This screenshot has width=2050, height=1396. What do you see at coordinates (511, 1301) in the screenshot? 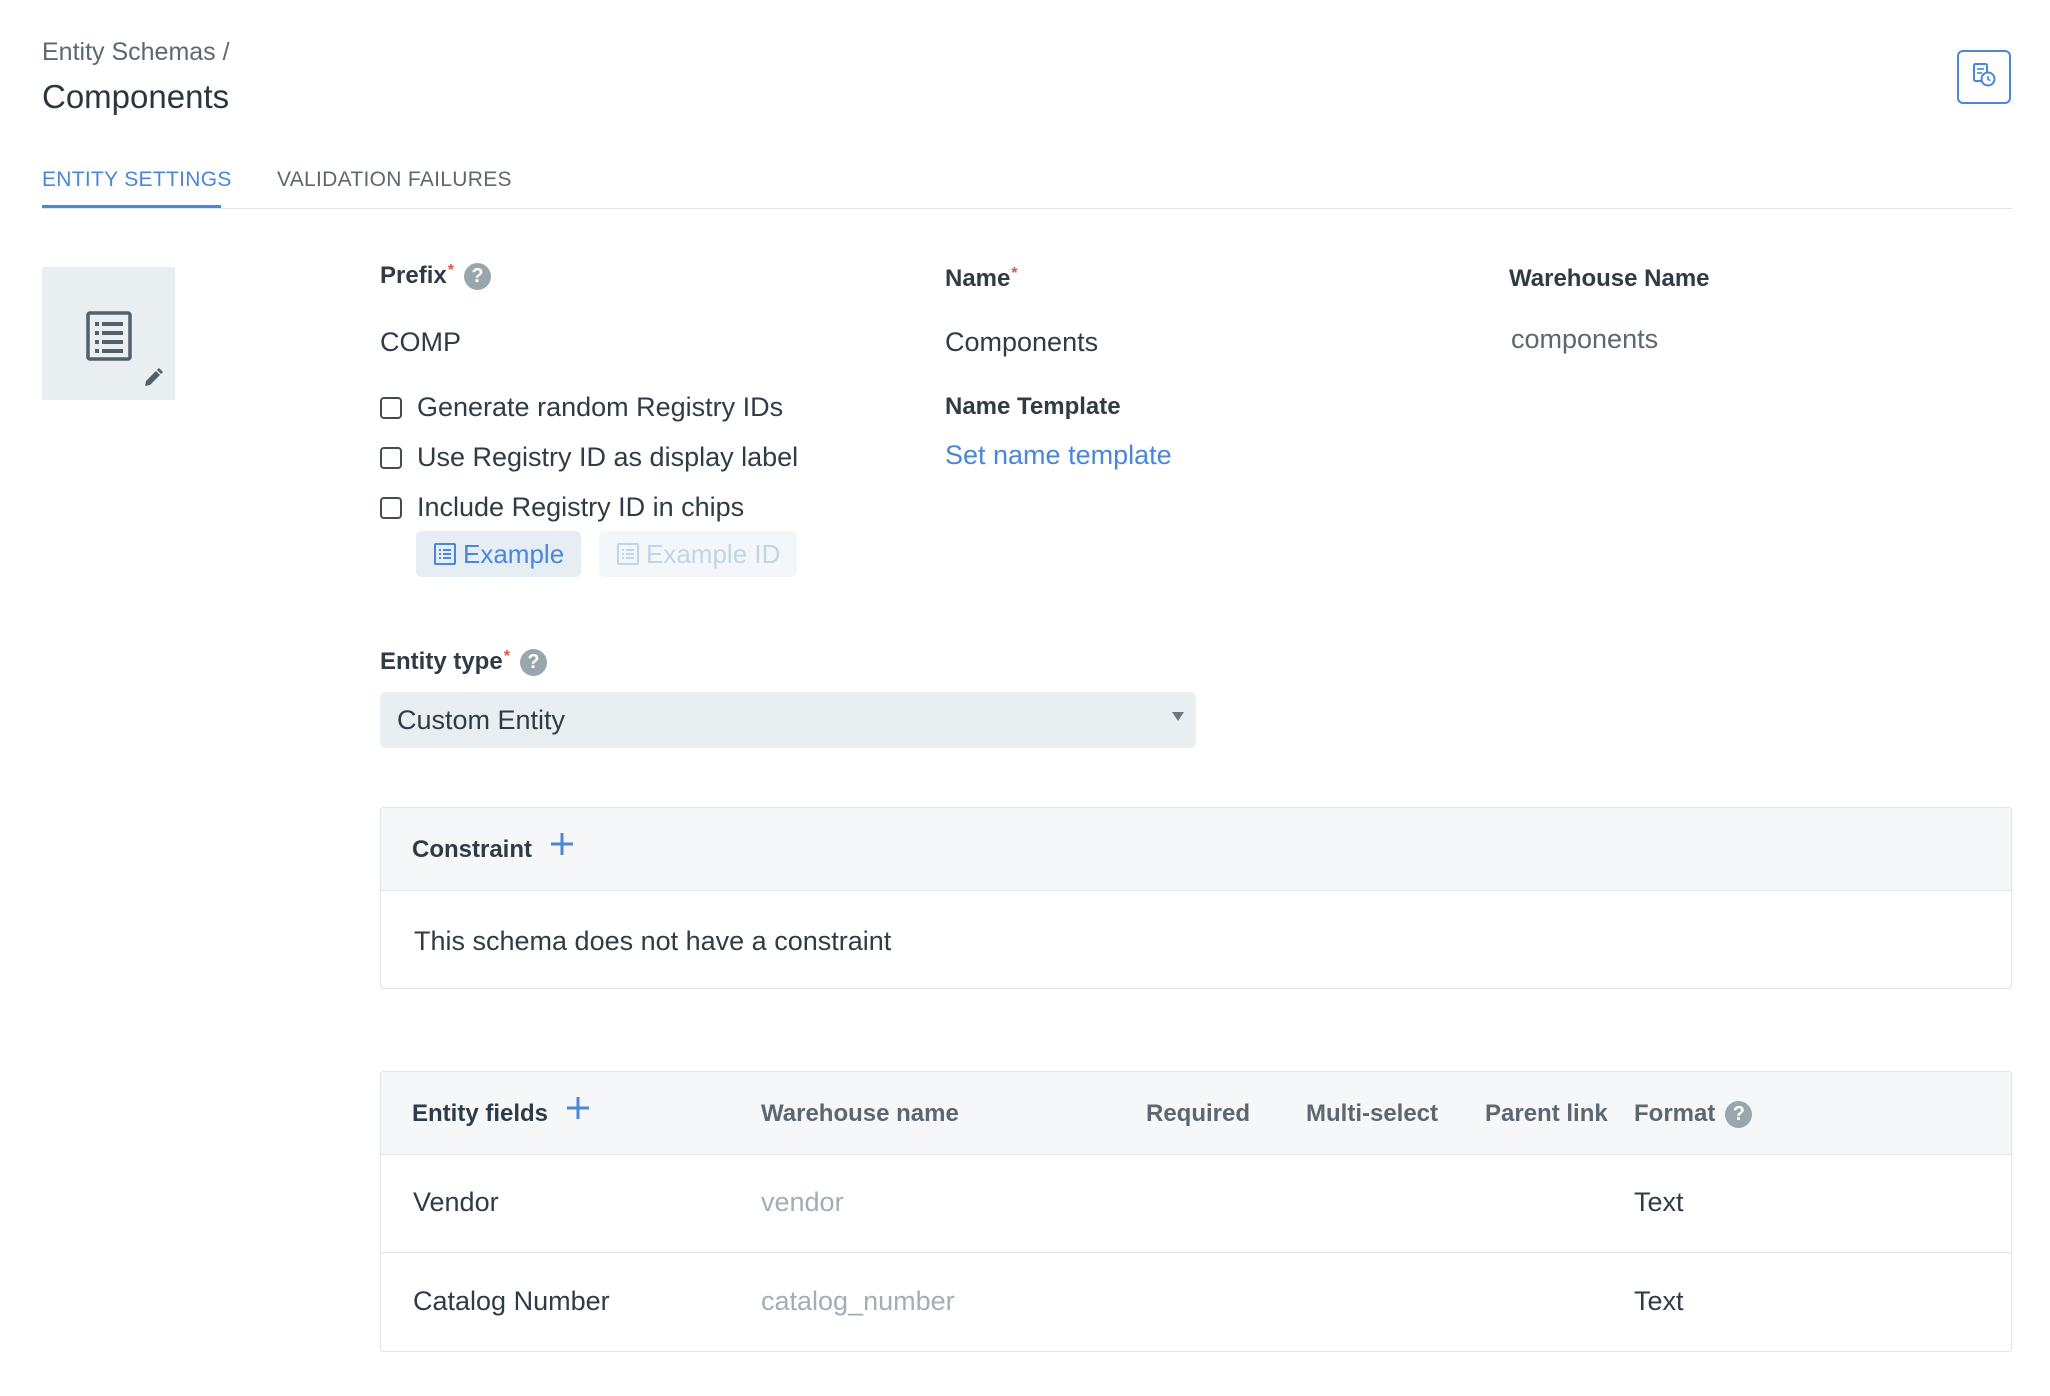
I see `field-name: Catalog Number` at bounding box center [511, 1301].